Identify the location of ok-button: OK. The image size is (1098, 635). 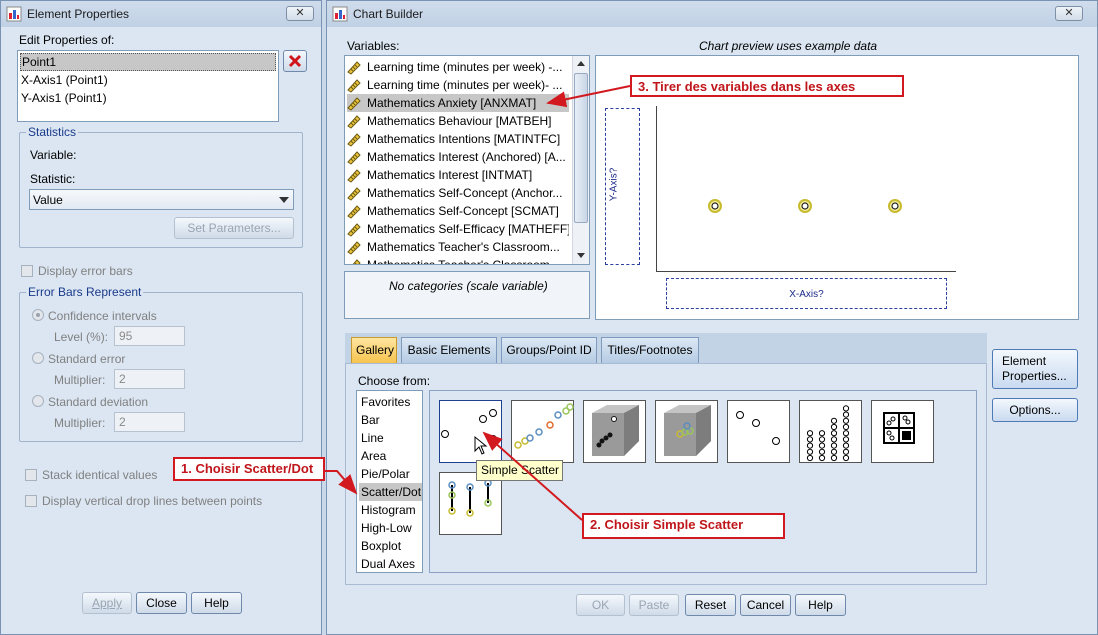
(600, 605).